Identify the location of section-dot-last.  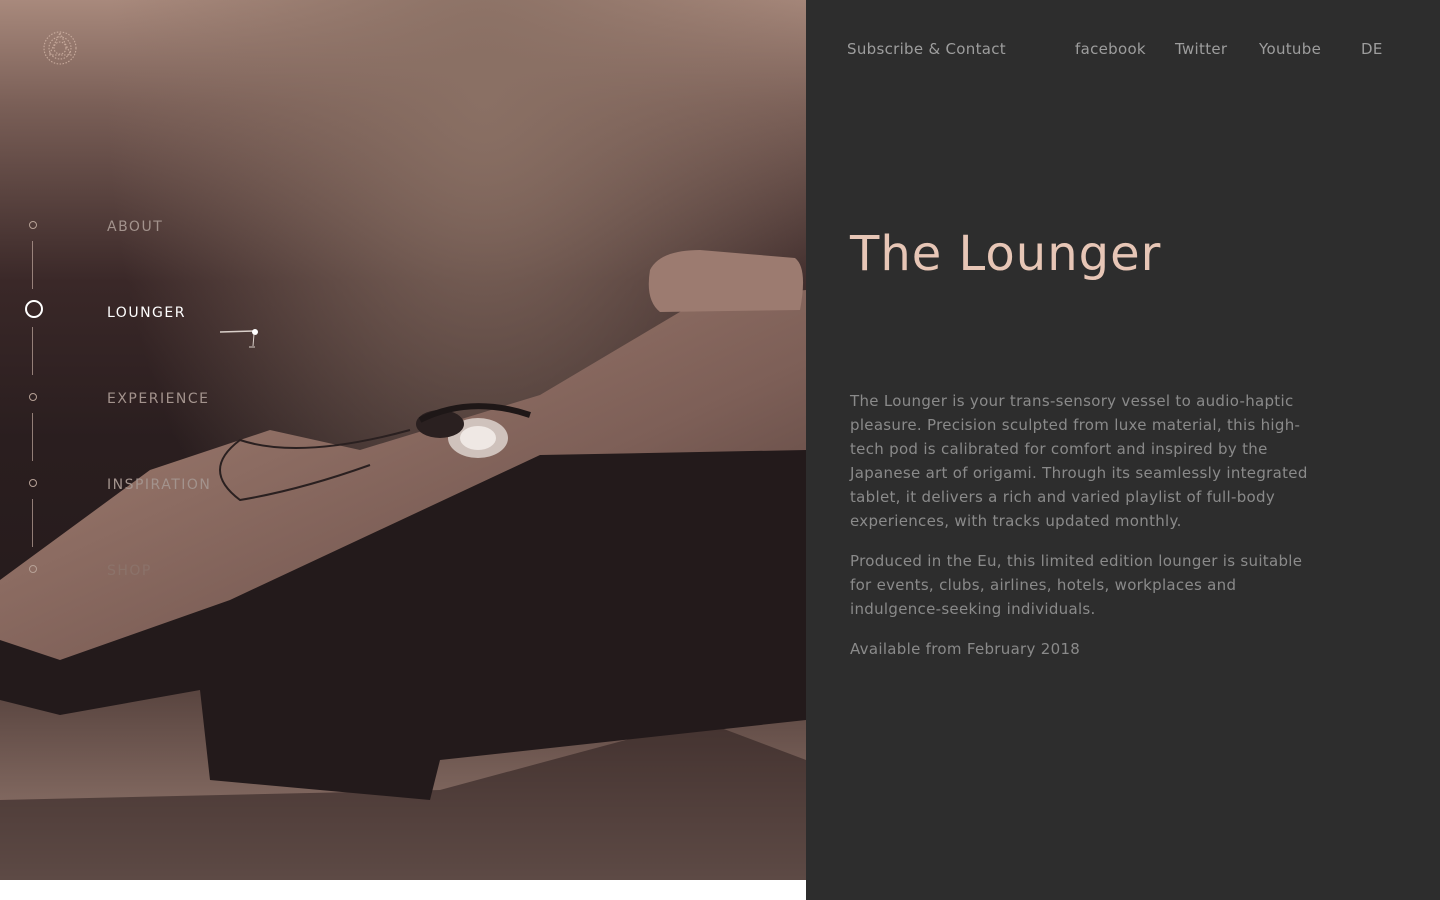
(33, 569).